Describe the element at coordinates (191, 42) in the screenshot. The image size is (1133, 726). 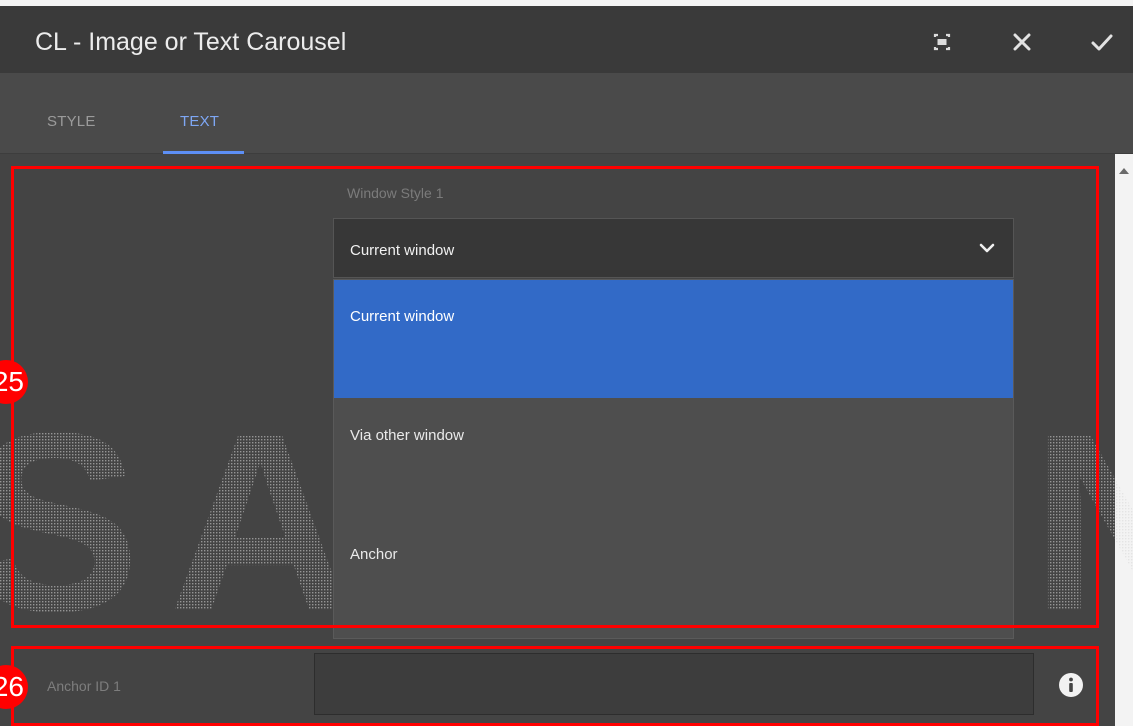
I see `dialog-title: CL - Image or Text Carousel` at that location.